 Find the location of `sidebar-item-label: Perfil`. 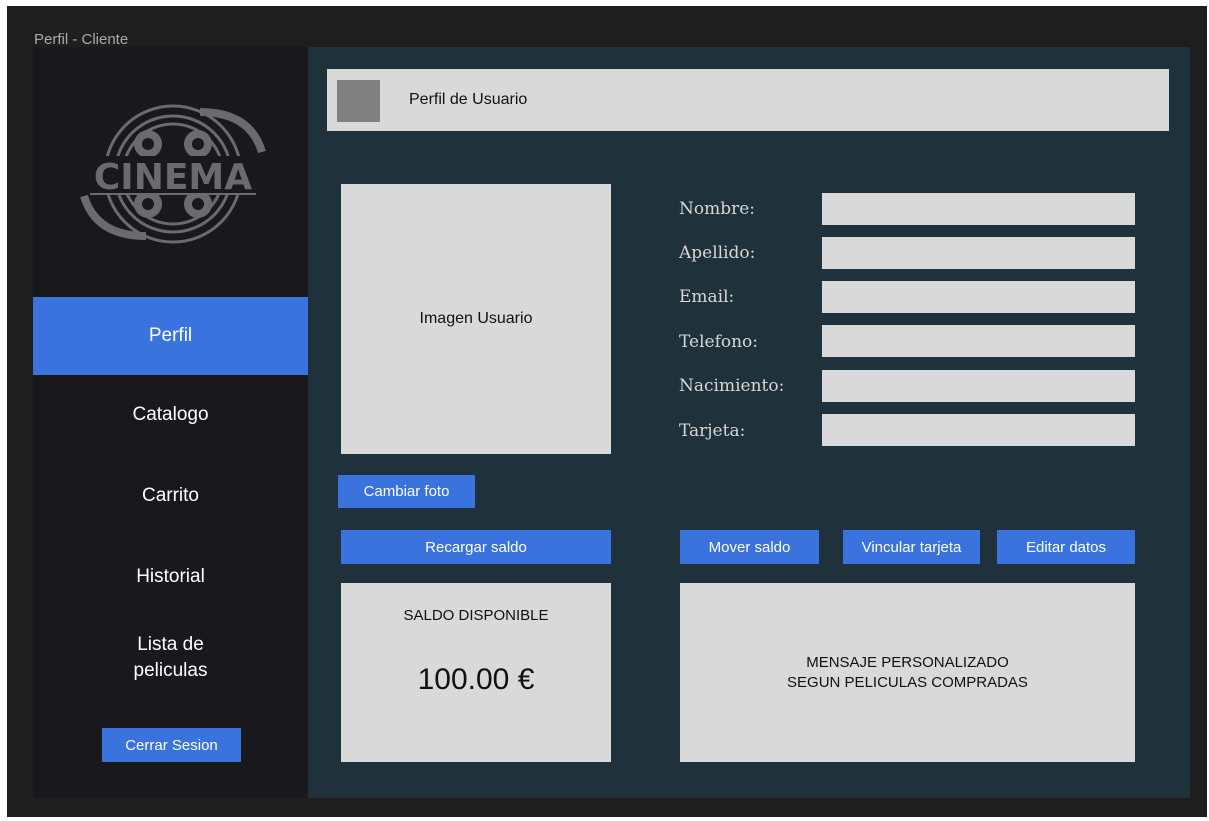

sidebar-item-label: Perfil is located at coordinates (170, 335).